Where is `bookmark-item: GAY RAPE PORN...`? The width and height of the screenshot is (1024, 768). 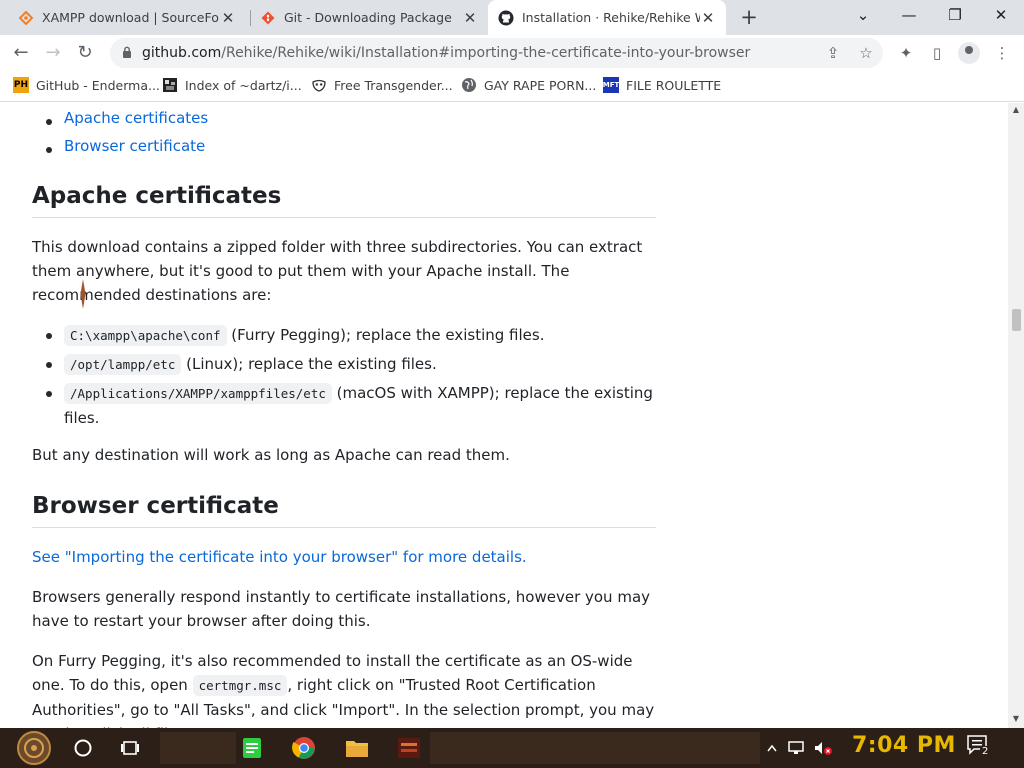 bookmark-item: GAY RAPE PORN... is located at coordinates (528, 85).